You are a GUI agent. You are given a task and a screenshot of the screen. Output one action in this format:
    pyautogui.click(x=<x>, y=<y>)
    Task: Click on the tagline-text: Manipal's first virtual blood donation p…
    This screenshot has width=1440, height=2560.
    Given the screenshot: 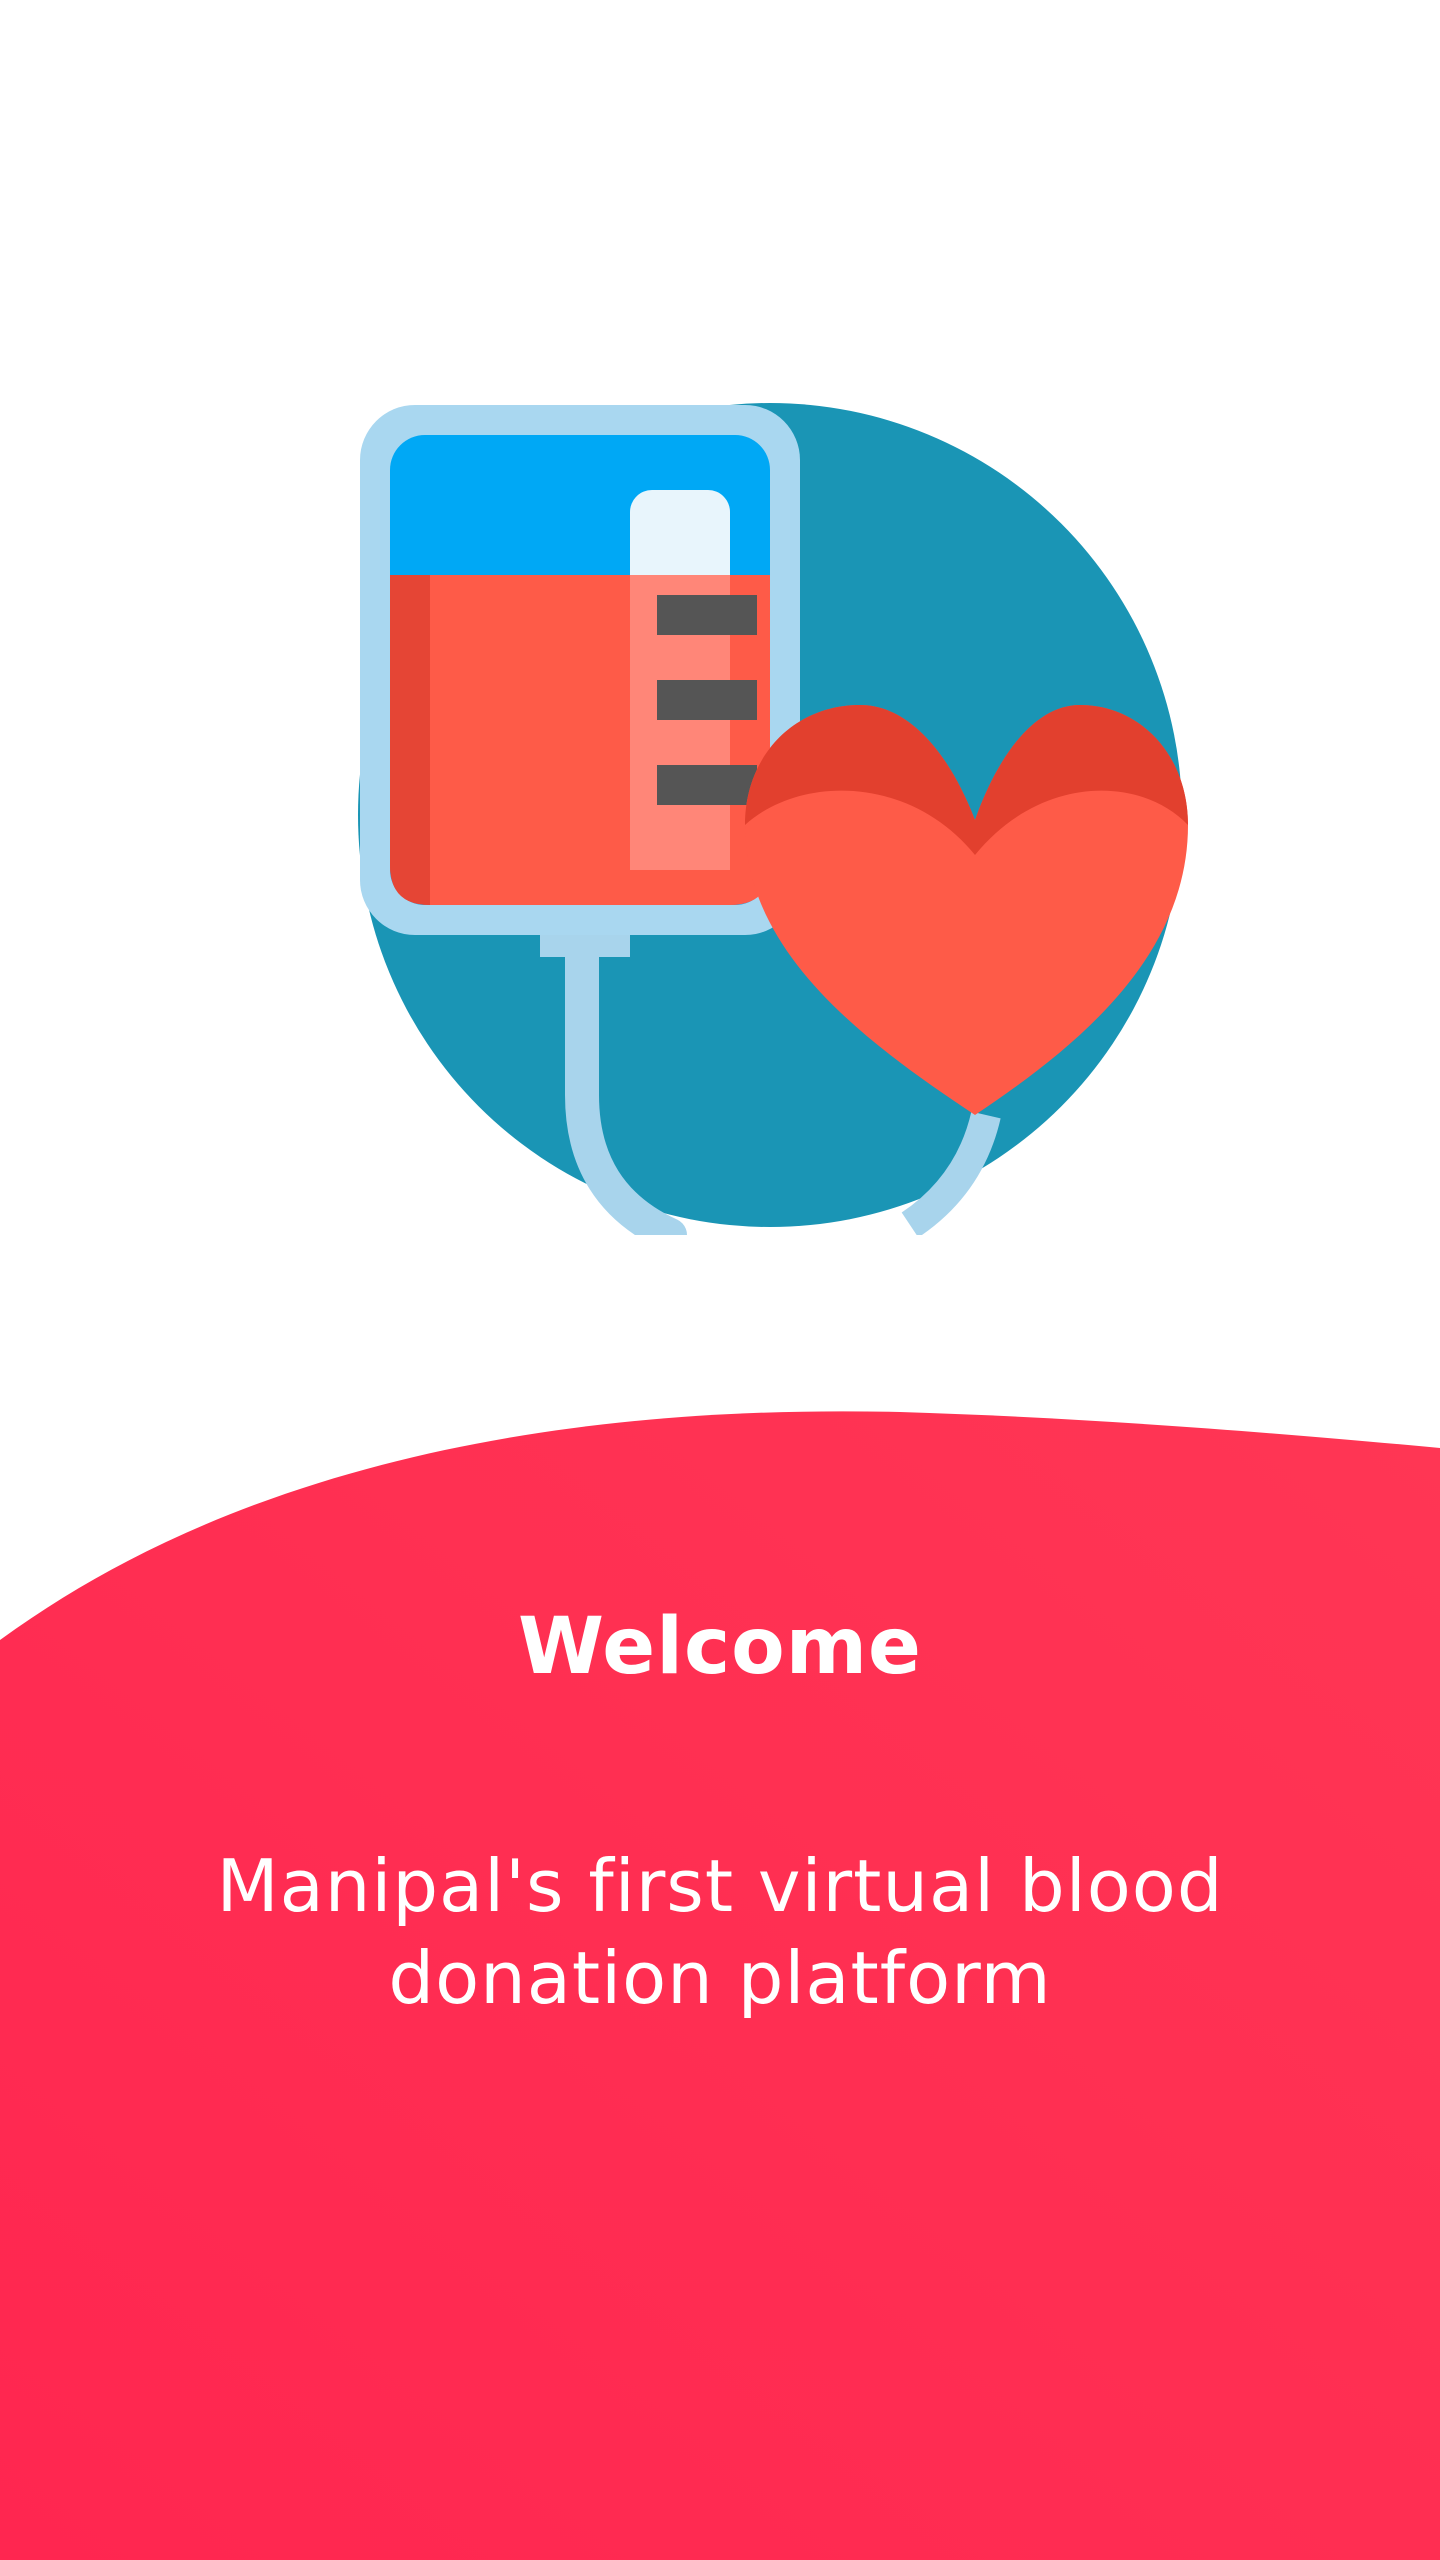 What is the action you would take?
    pyautogui.click(x=720, y=1932)
    